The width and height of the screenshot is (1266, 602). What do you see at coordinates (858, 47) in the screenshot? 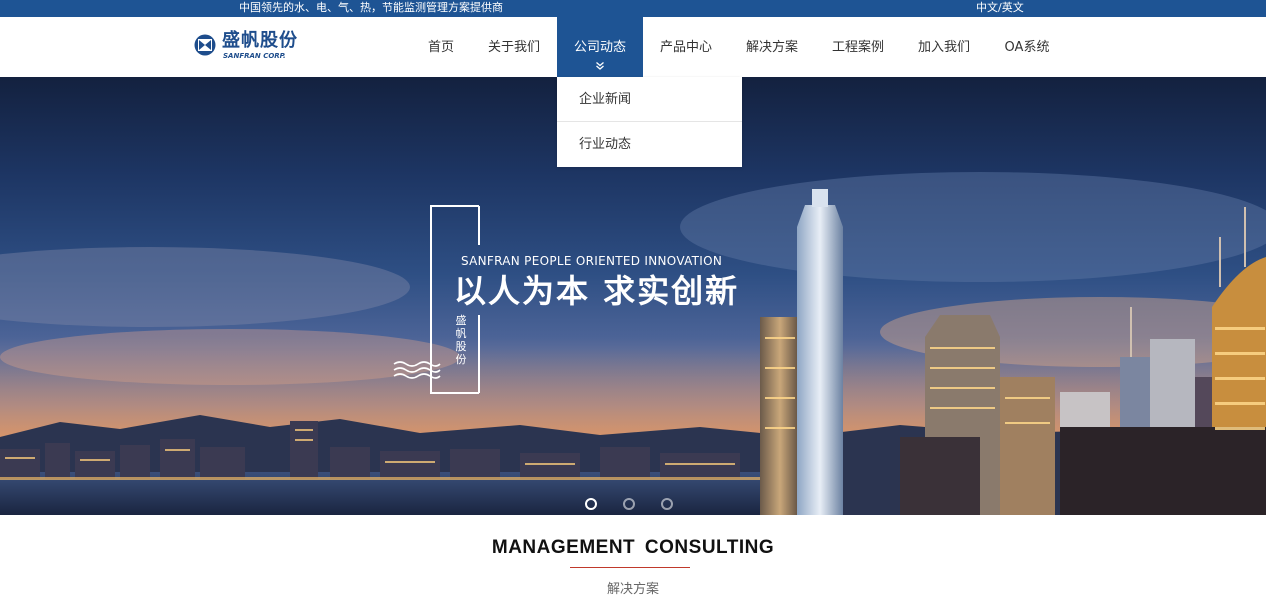
I see `nav-item-cases: 工程案例` at bounding box center [858, 47].